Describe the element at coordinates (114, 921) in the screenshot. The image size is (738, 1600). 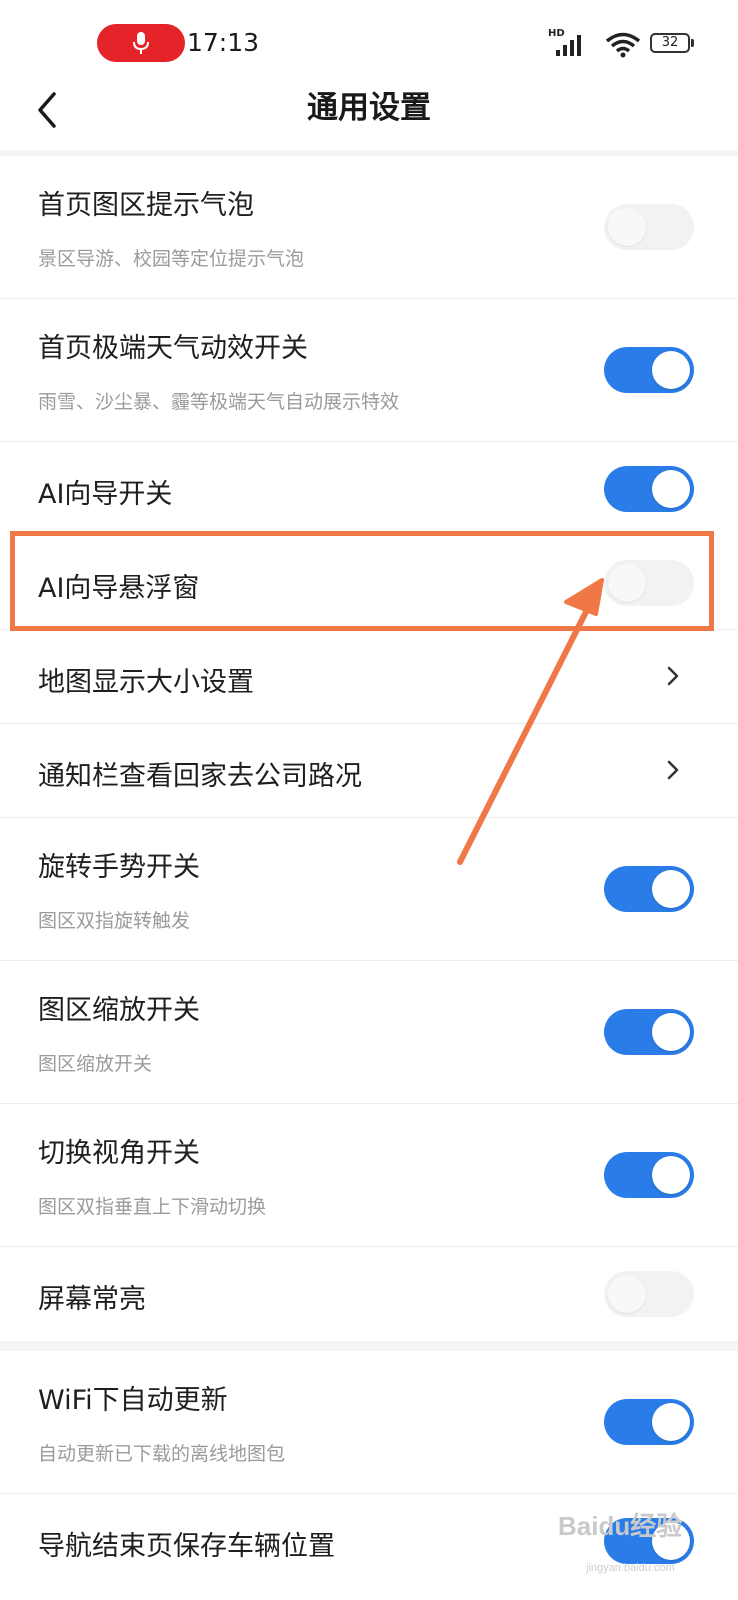
I see `setting-subtitle: 图区双指旋转触发` at that location.